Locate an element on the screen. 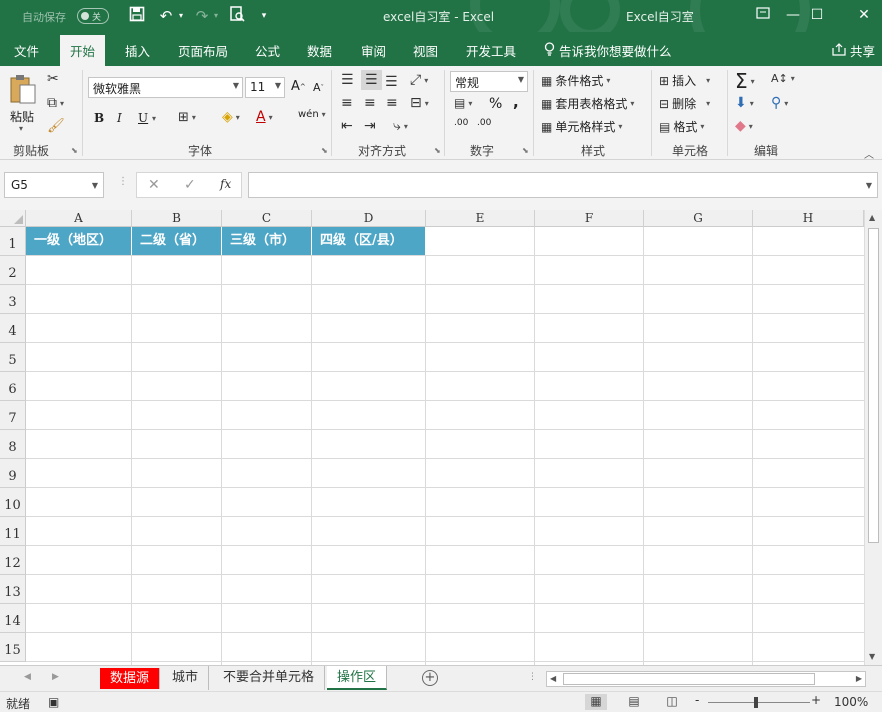 The height and width of the screenshot is (712, 882). ribbon-display-options-icon is located at coordinates (763, 15).